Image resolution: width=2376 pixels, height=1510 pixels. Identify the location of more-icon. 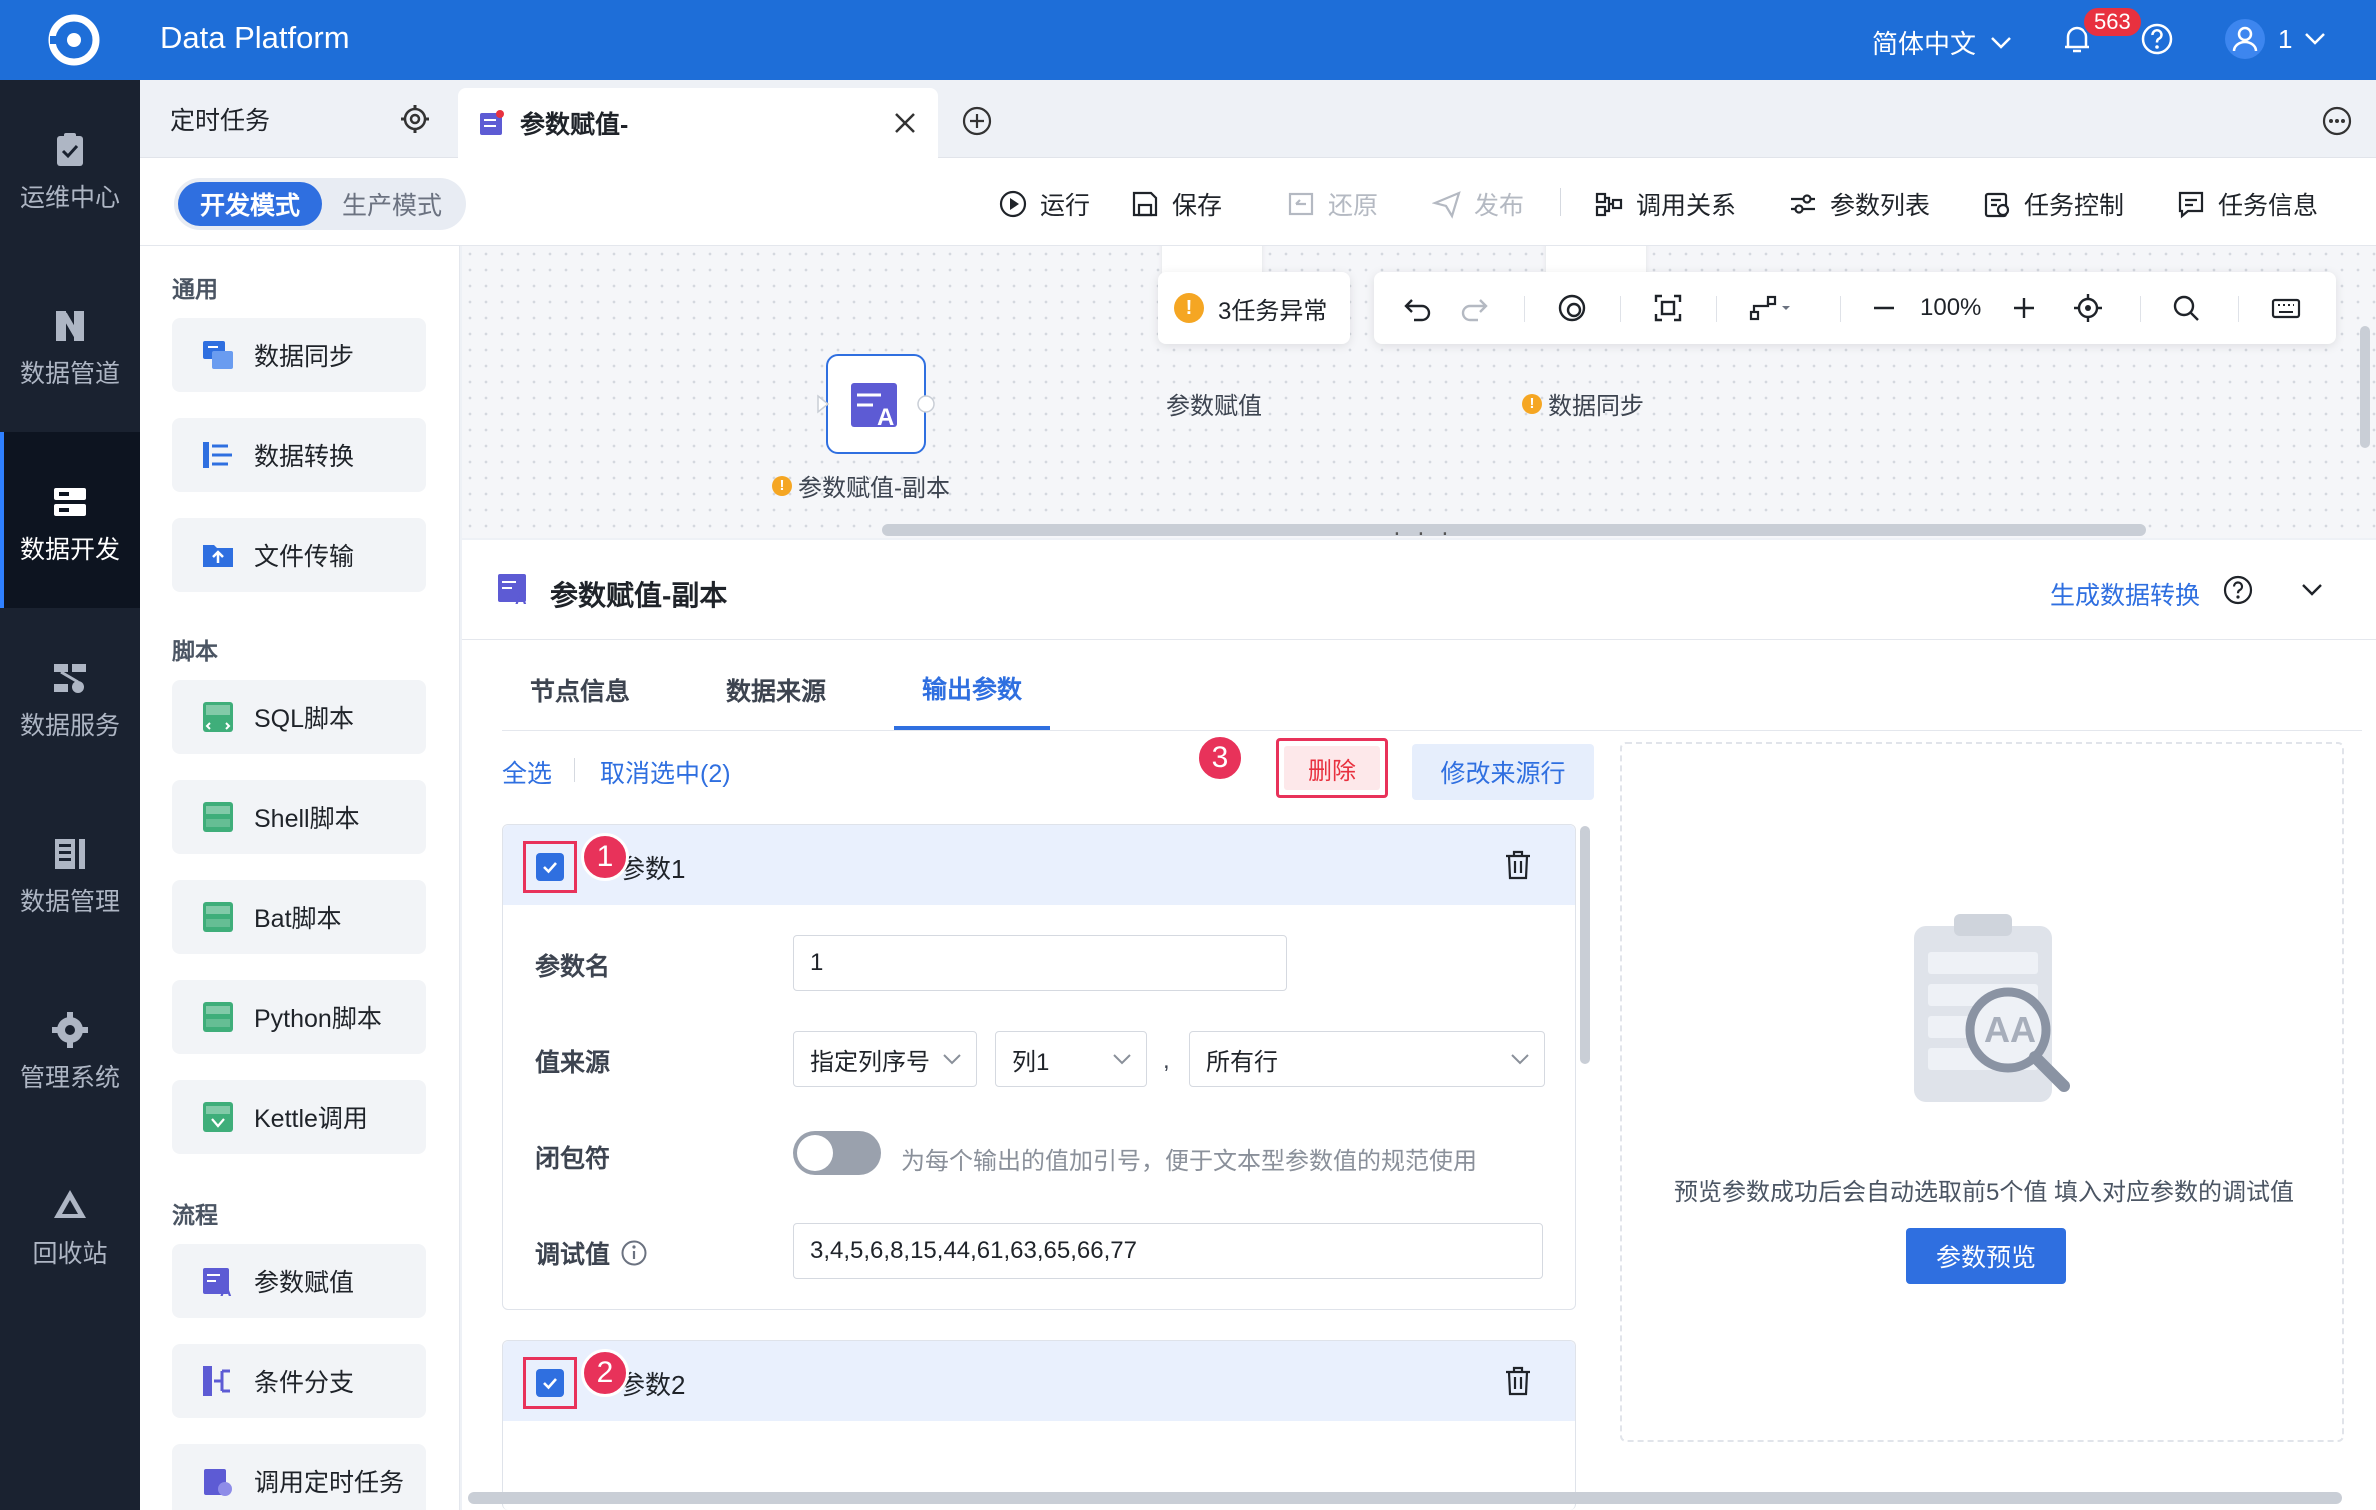
(2337, 121).